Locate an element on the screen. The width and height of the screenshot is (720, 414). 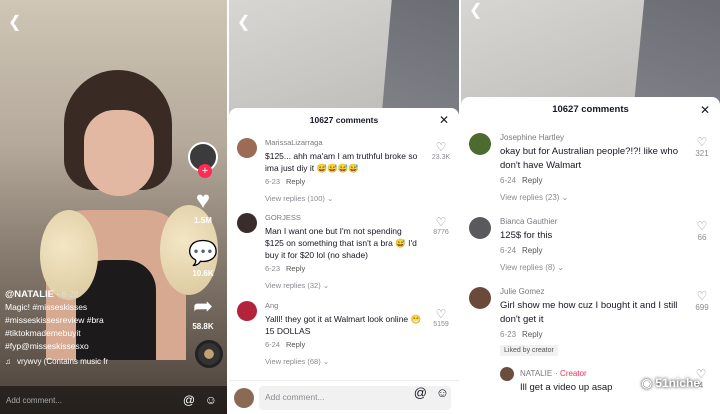
person-face is located at coordinates (119, 153).